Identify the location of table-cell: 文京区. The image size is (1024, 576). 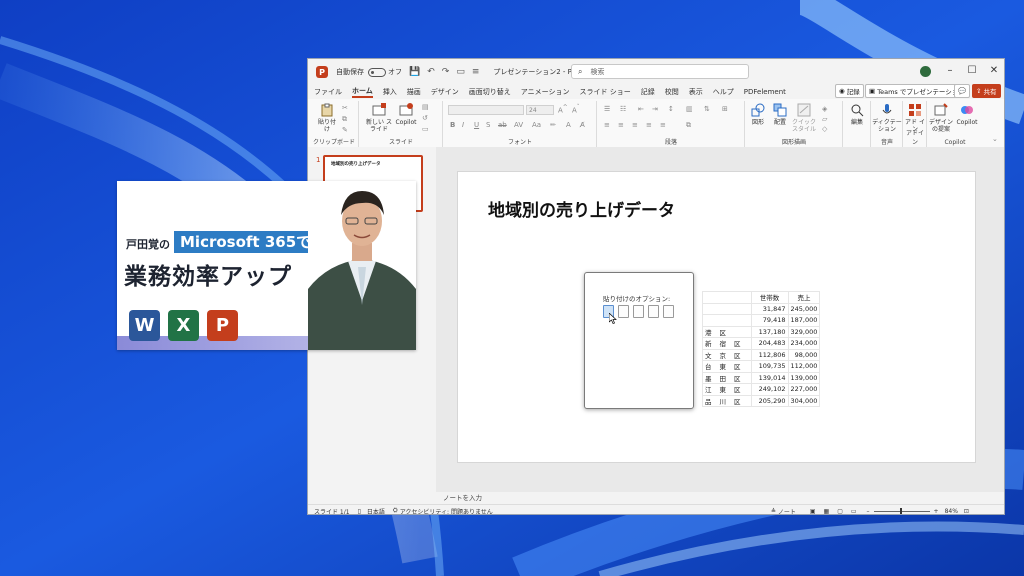
(727, 354).